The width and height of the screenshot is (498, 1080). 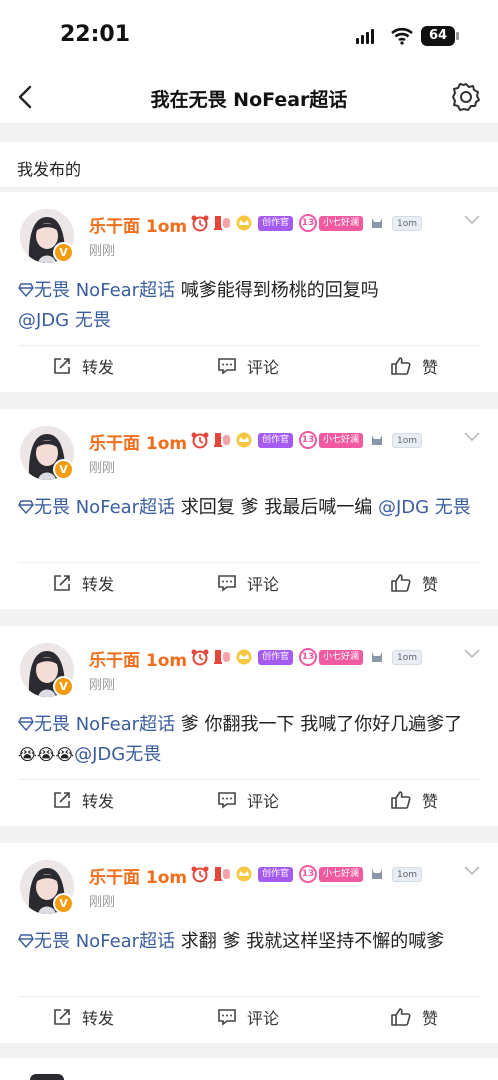 I want to click on status-time: 22:01, so click(x=95, y=34).